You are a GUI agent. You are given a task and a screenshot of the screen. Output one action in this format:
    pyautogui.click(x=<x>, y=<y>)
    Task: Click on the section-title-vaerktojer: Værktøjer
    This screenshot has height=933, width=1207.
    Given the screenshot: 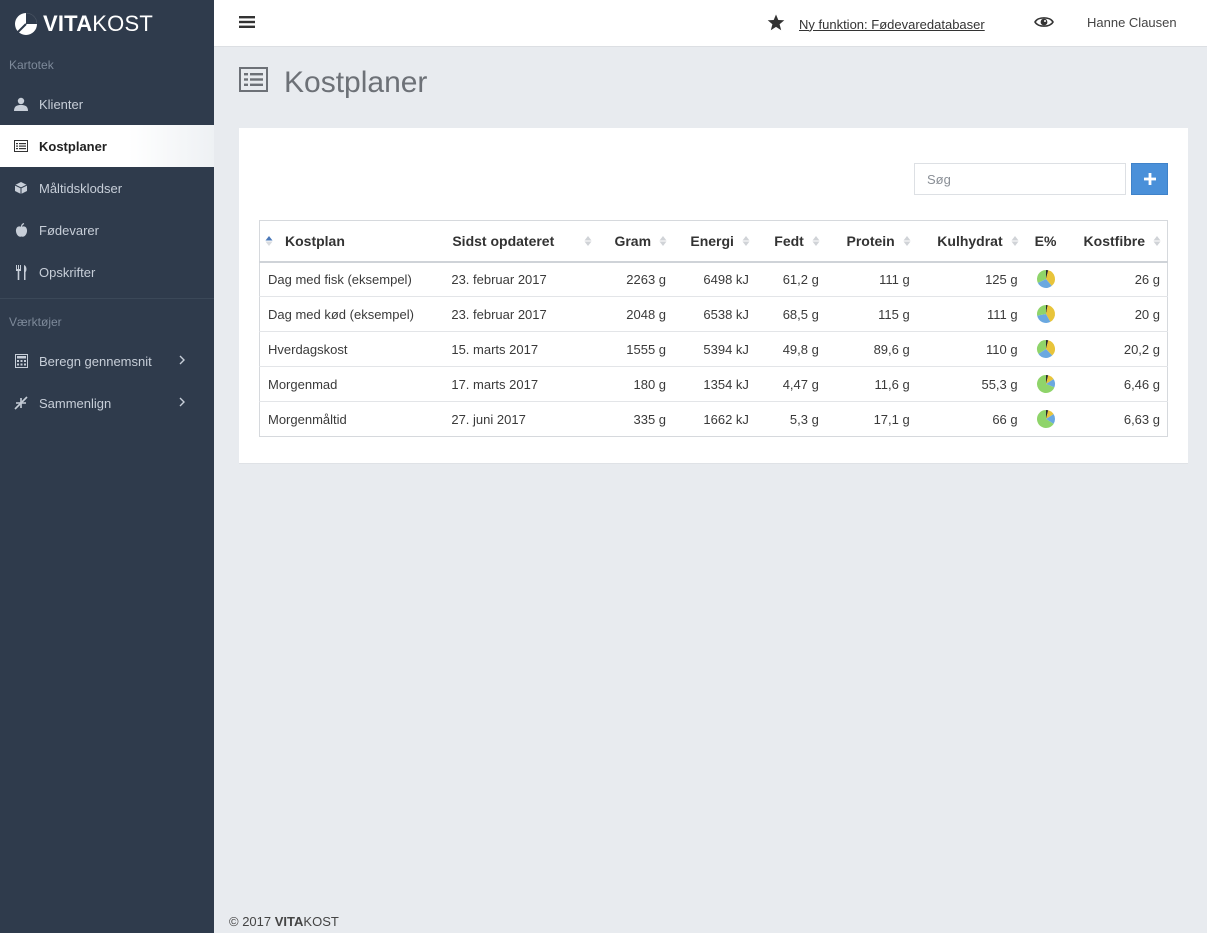 What is the action you would take?
    pyautogui.click(x=35, y=322)
    